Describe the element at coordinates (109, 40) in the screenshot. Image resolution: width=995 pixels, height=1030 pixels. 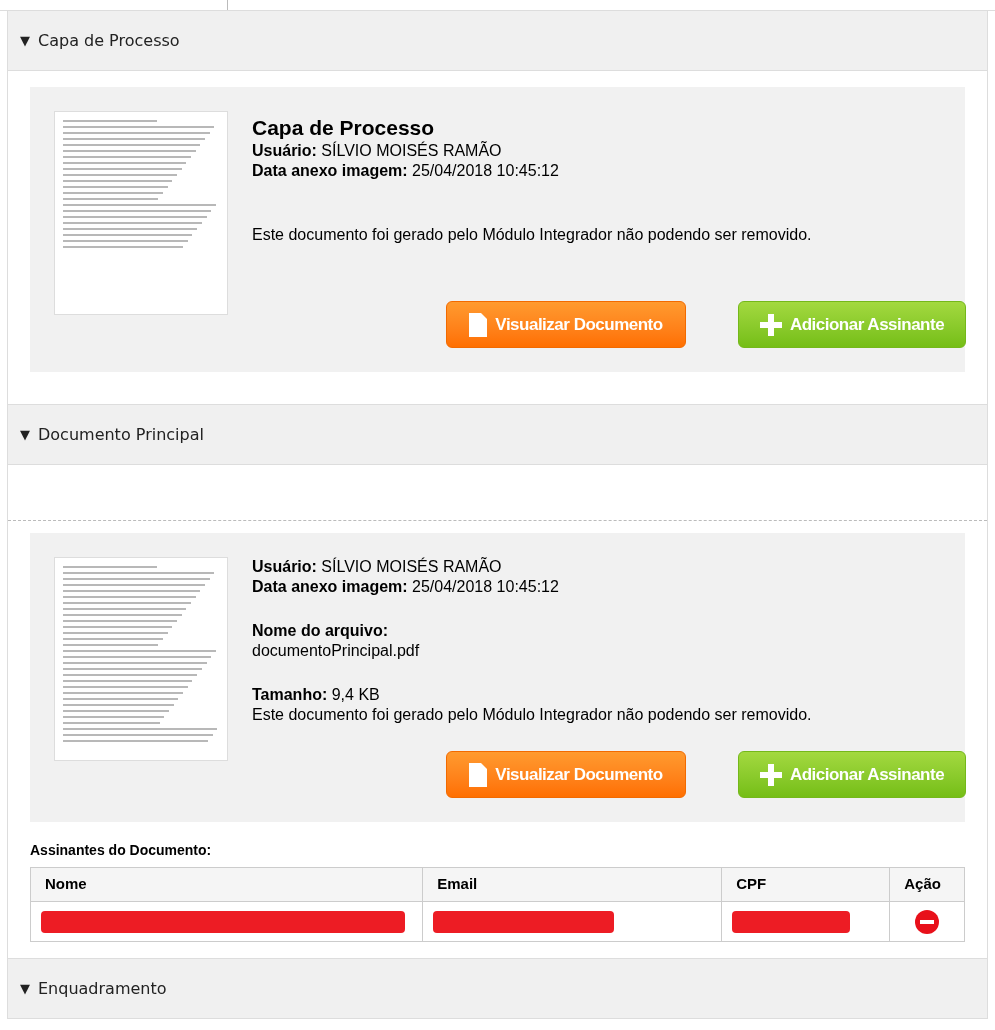
I see `section-title: Capa de Processo` at that location.